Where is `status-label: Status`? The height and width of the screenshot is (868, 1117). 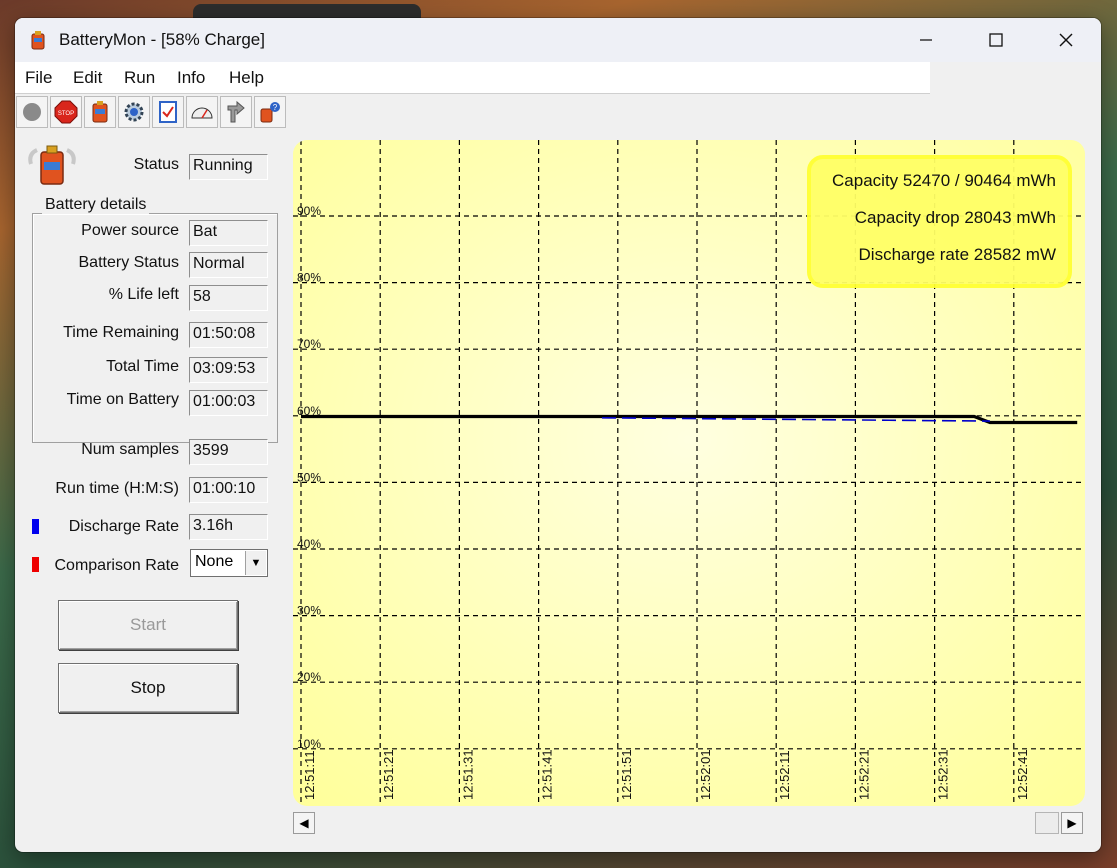 status-label: Status is located at coordinates (156, 164).